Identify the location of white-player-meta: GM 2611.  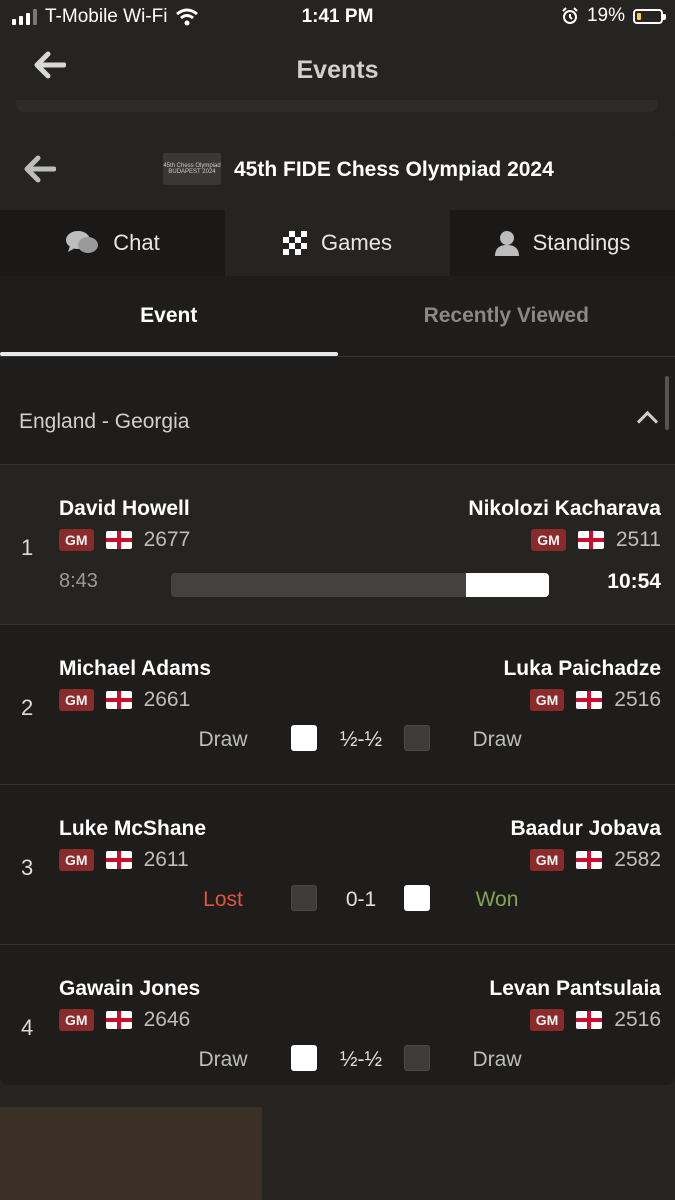
(124, 860).